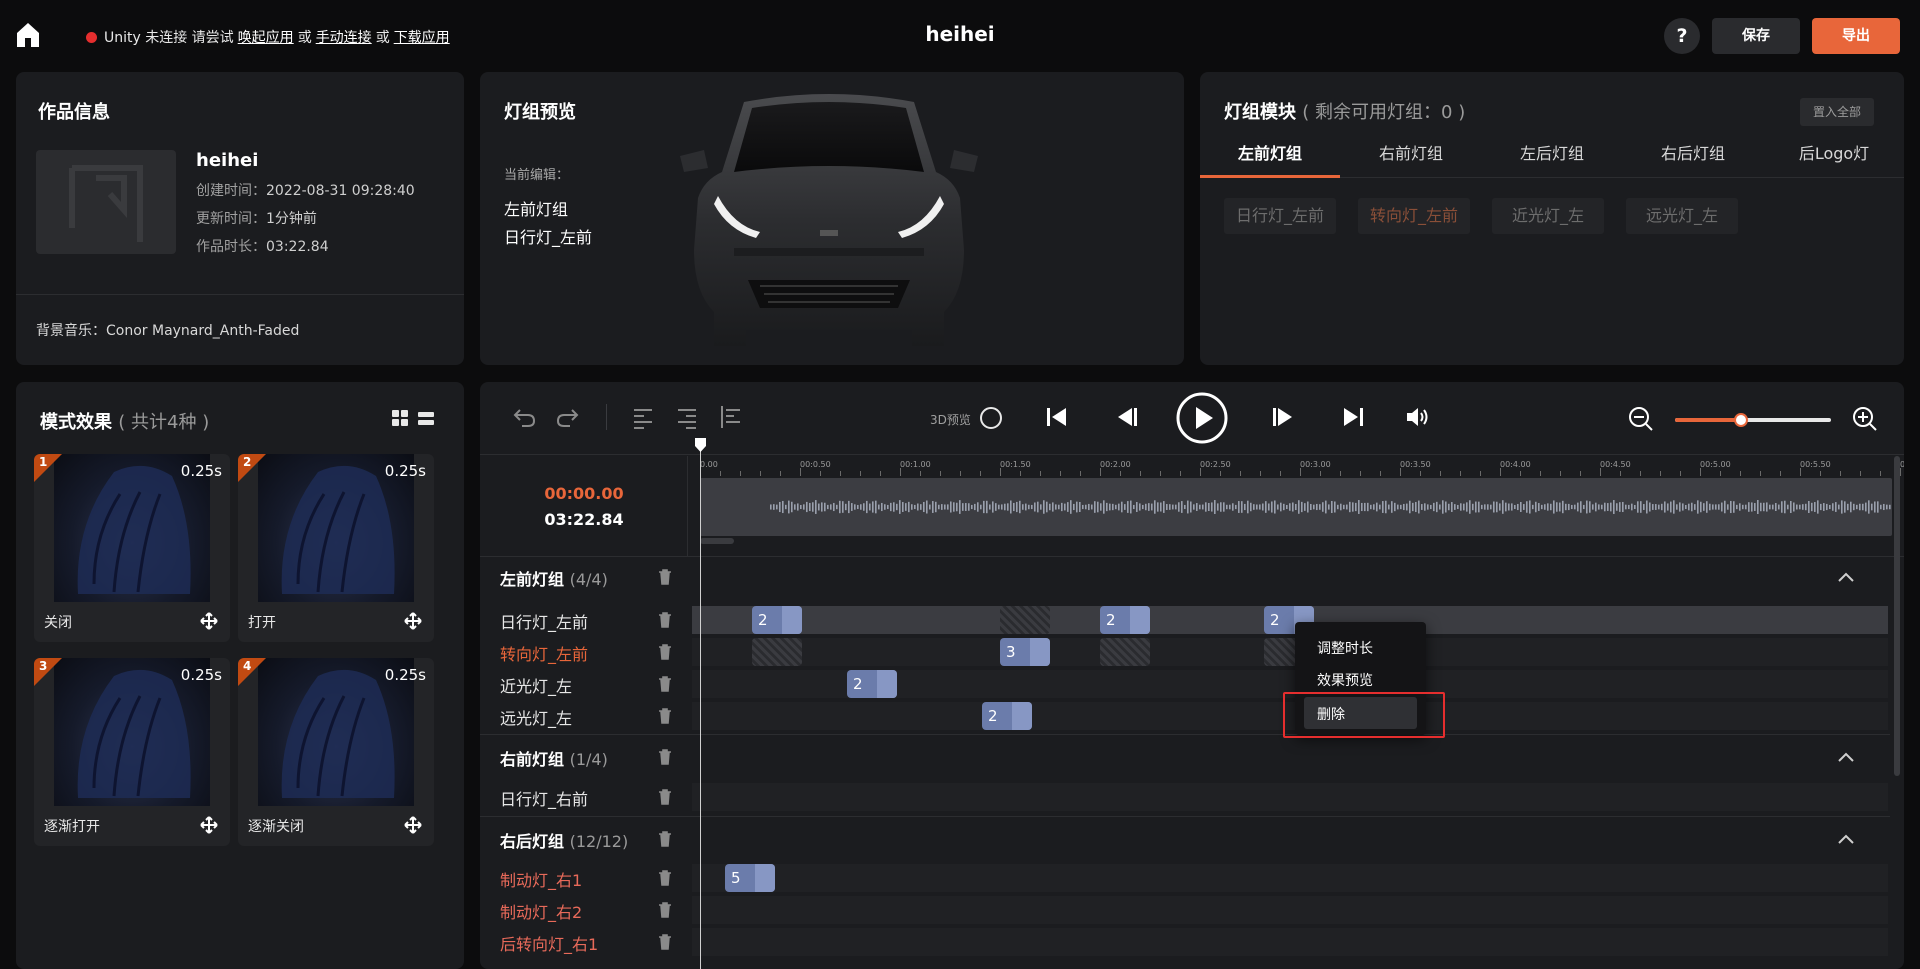 This screenshot has height=969, width=1920. Describe the element at coordinates (1345, 648) in the screenshot. I see `menu-item-adjust-duration: 调整时长` at that location.